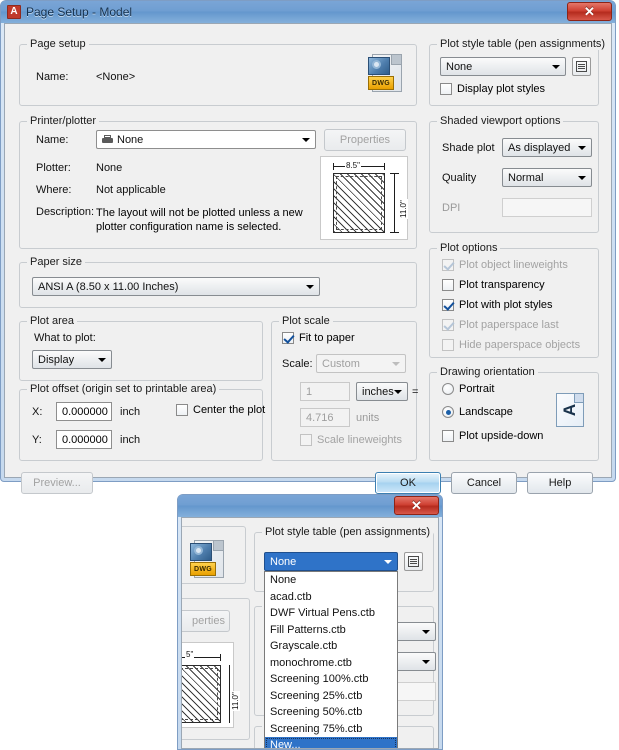  What do you see at coordinates (320, 417) in the screenshot?
I see `scale-denominator-value: 4.716` at bounding box center [320, 417].